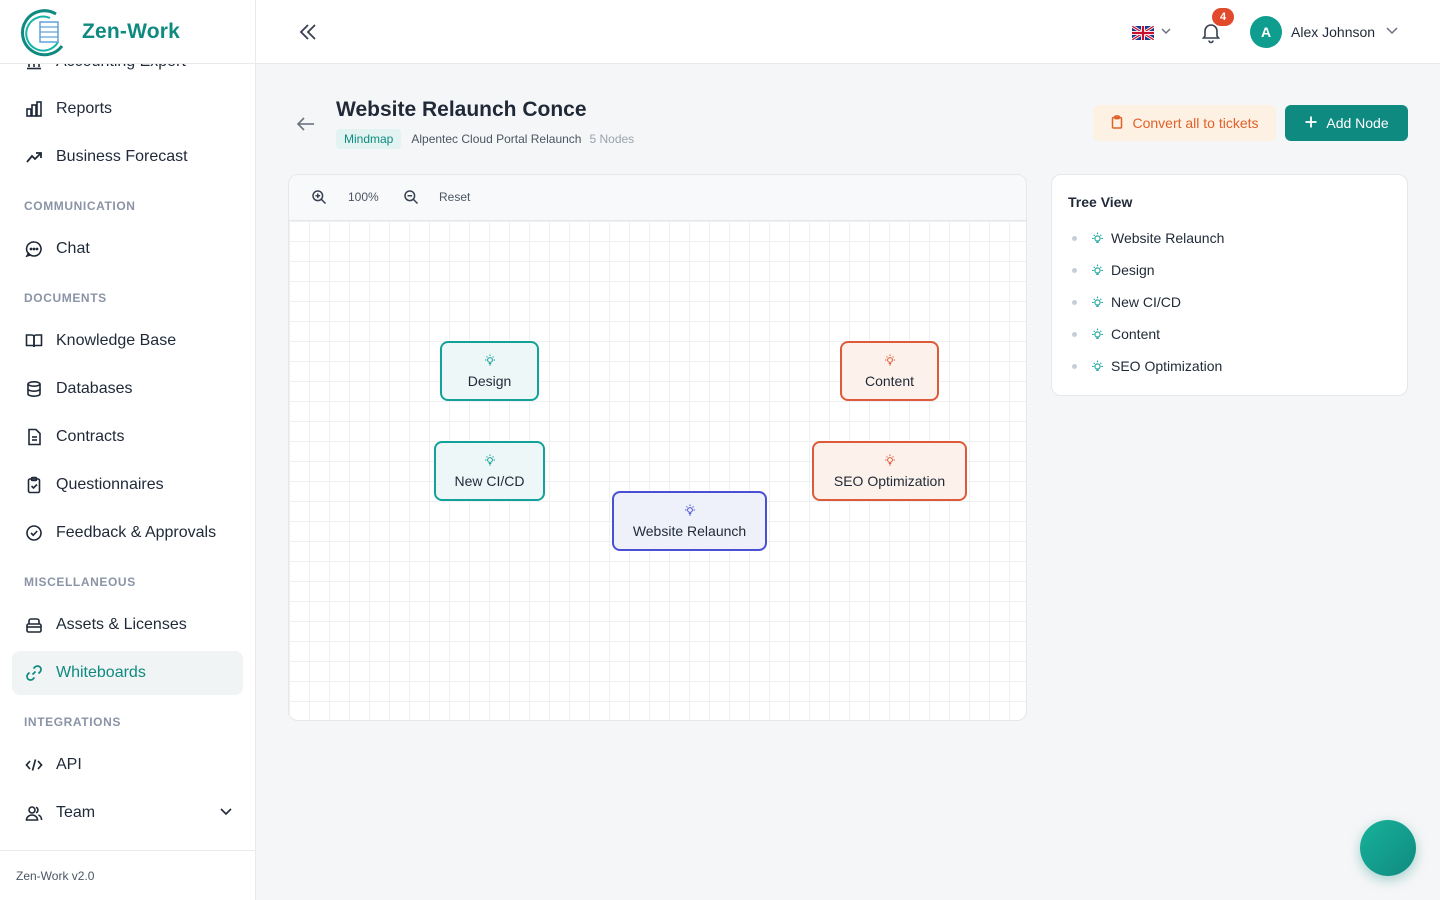  What do you see at coordinates (34, 109) in the screenshot?
I see `bar-chart-icon` at bounding box center [34, 109].